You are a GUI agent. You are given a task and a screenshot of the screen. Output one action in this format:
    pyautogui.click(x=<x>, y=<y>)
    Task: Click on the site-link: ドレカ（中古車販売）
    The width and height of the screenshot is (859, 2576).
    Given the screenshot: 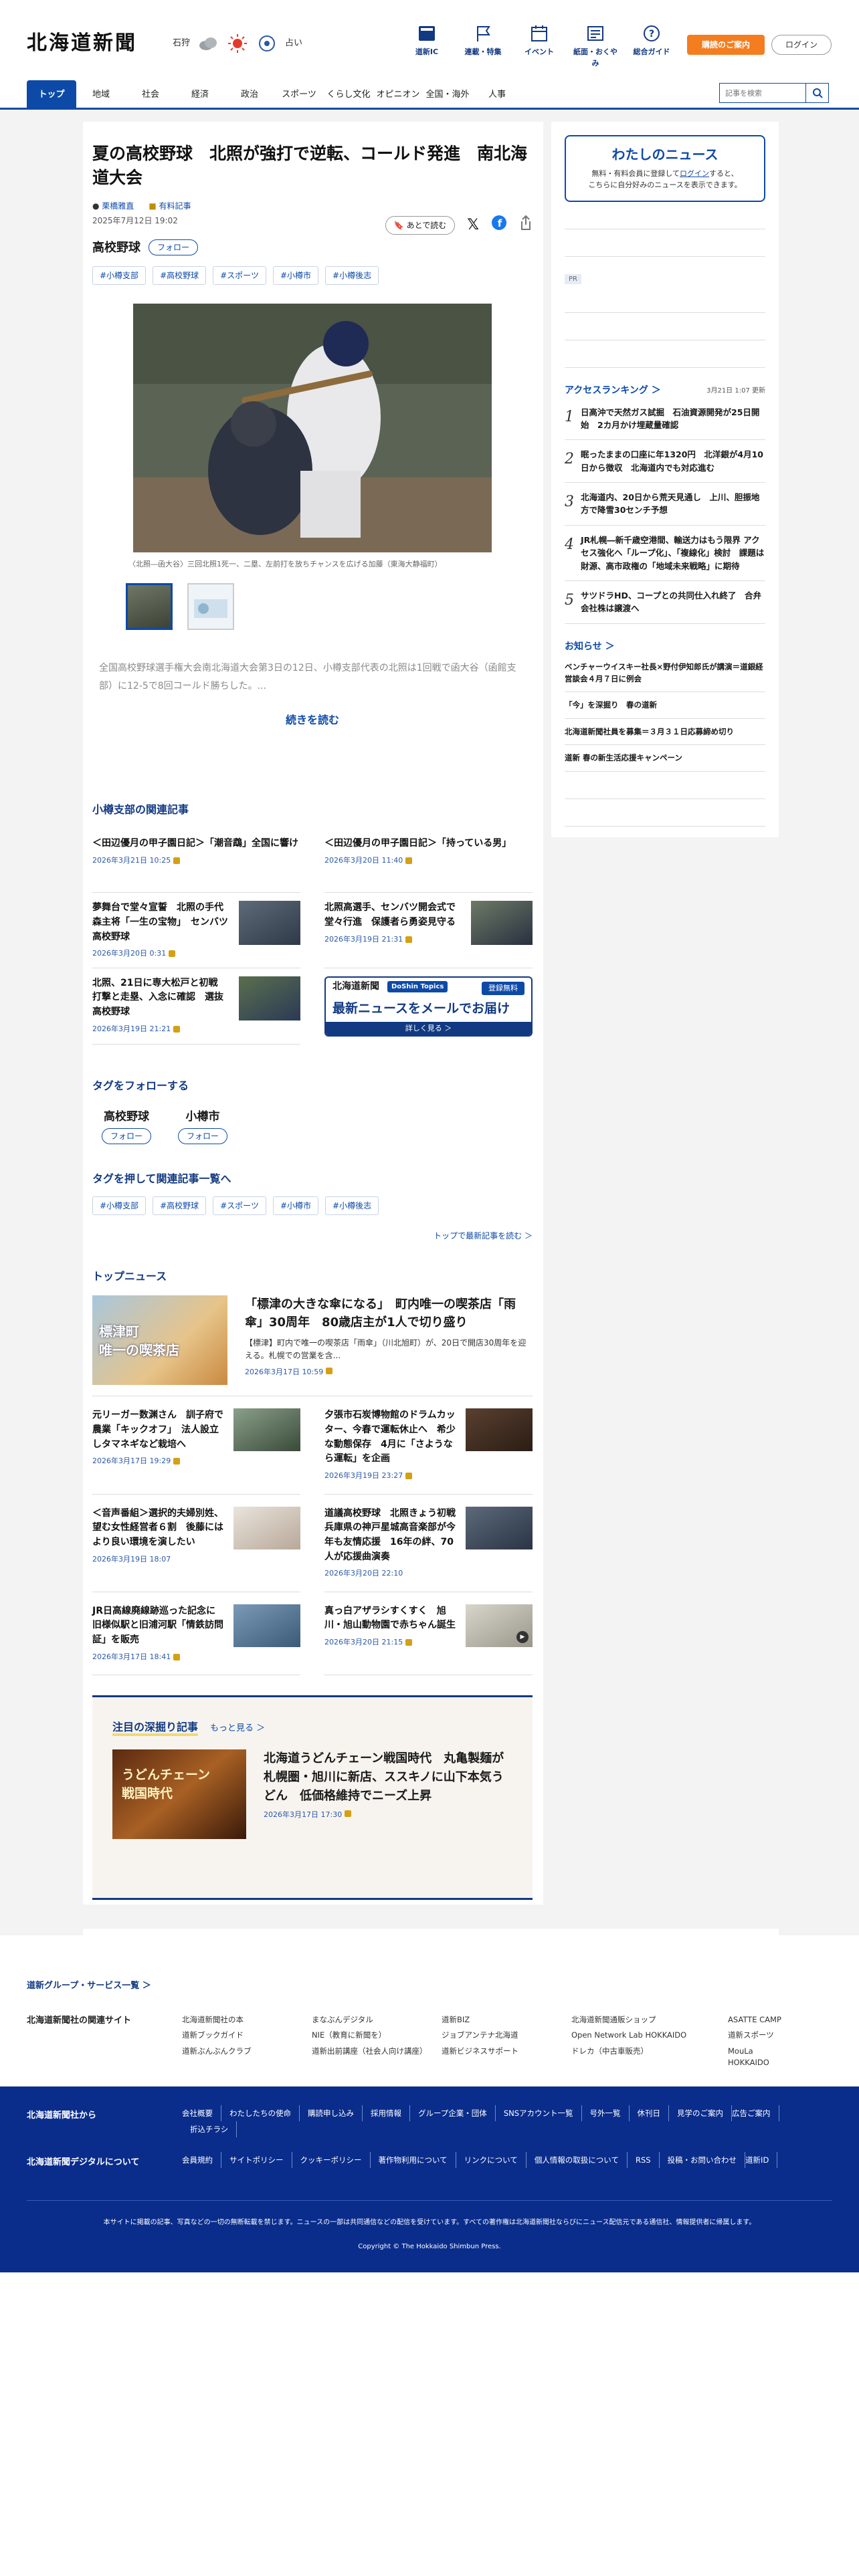 What is the action you would take?
    pyautogui.click(x=649, y=2057)
    